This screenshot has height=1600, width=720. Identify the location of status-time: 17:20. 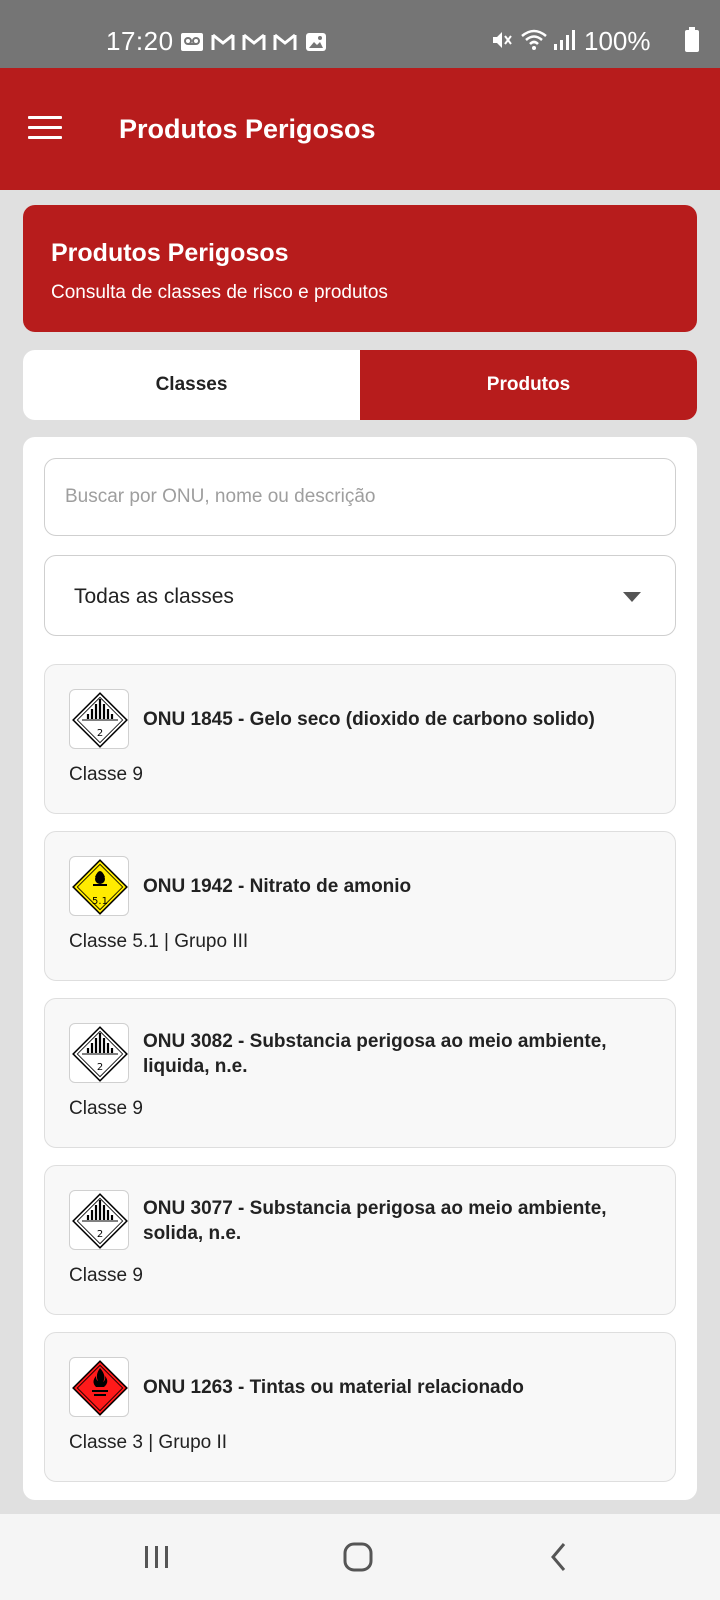
(140, 41).